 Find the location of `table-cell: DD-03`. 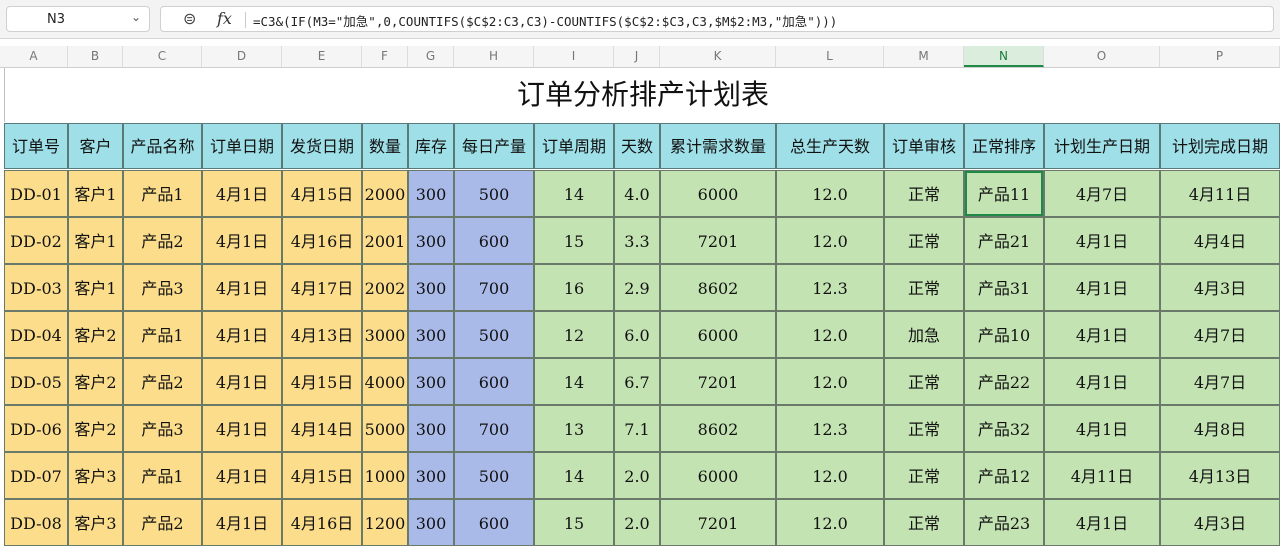

table-cell: DD-03 is located at coordinates (36, 287).